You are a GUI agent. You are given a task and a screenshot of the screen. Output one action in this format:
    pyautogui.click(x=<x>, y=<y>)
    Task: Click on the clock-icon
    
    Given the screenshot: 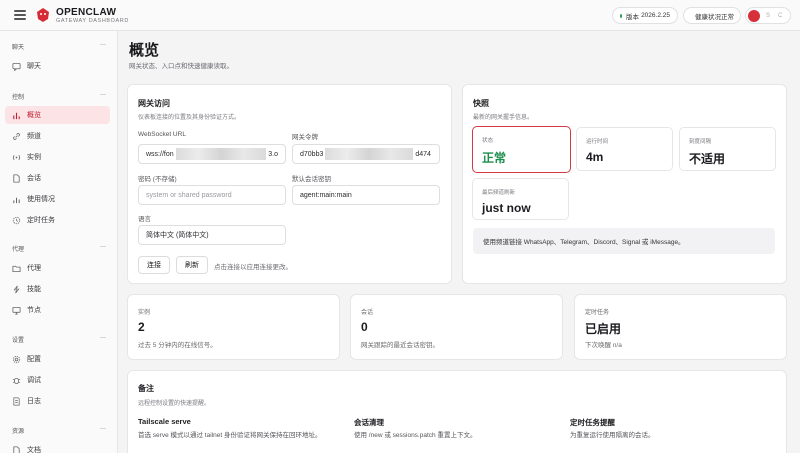 What is the action you would take?
    pyautogui.click(x=16, y=220)
    